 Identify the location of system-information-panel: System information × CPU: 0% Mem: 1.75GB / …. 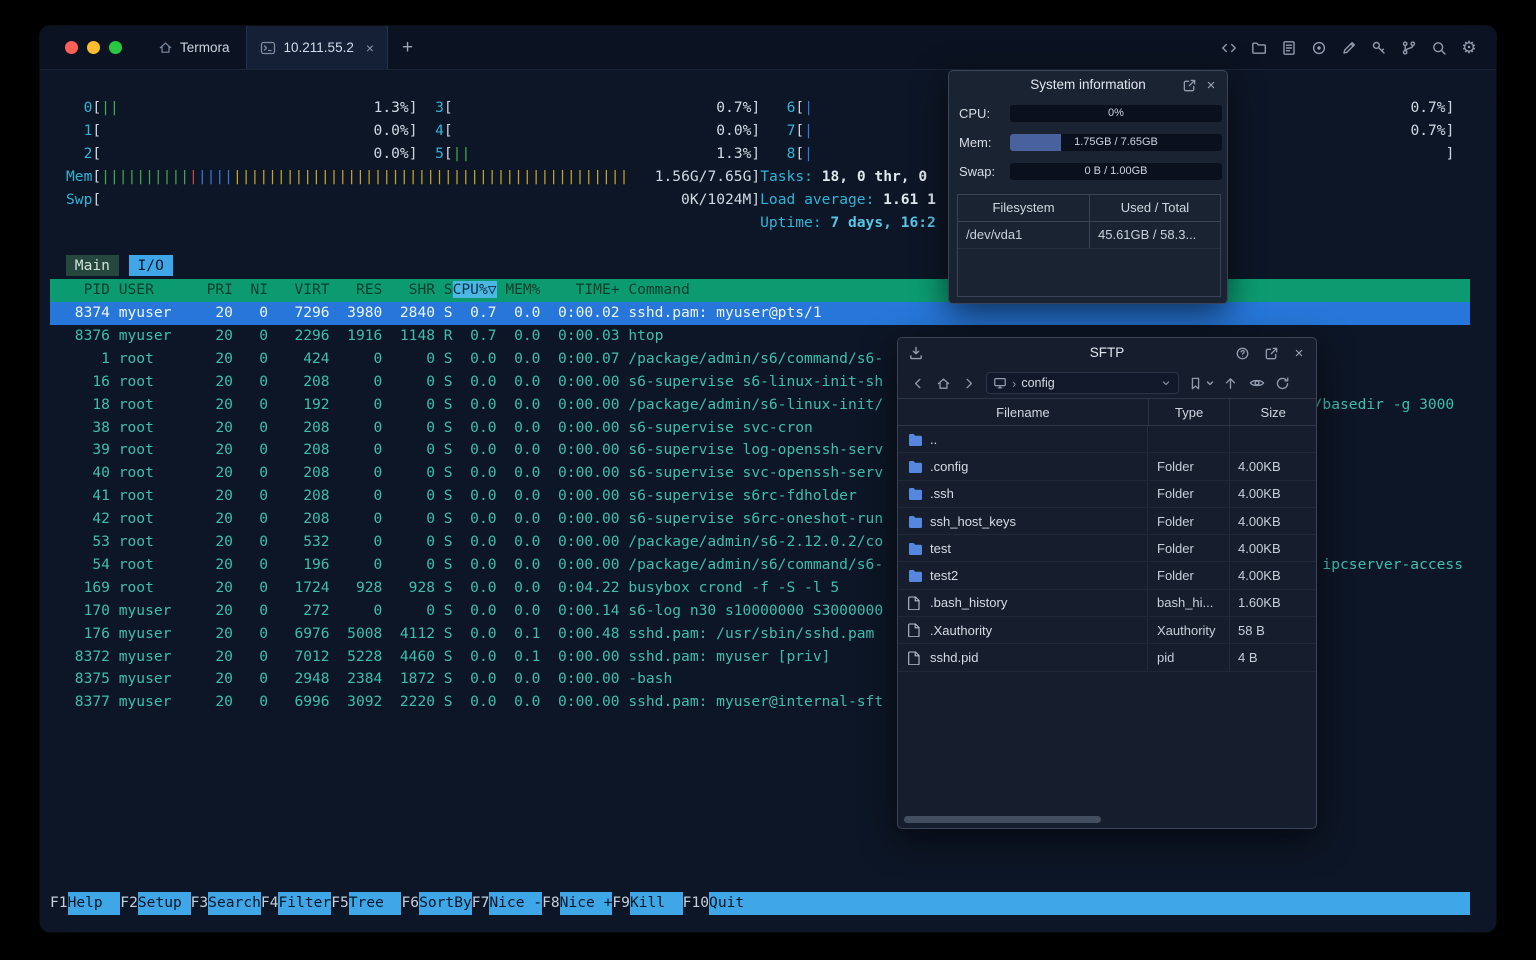
(1088, 187).